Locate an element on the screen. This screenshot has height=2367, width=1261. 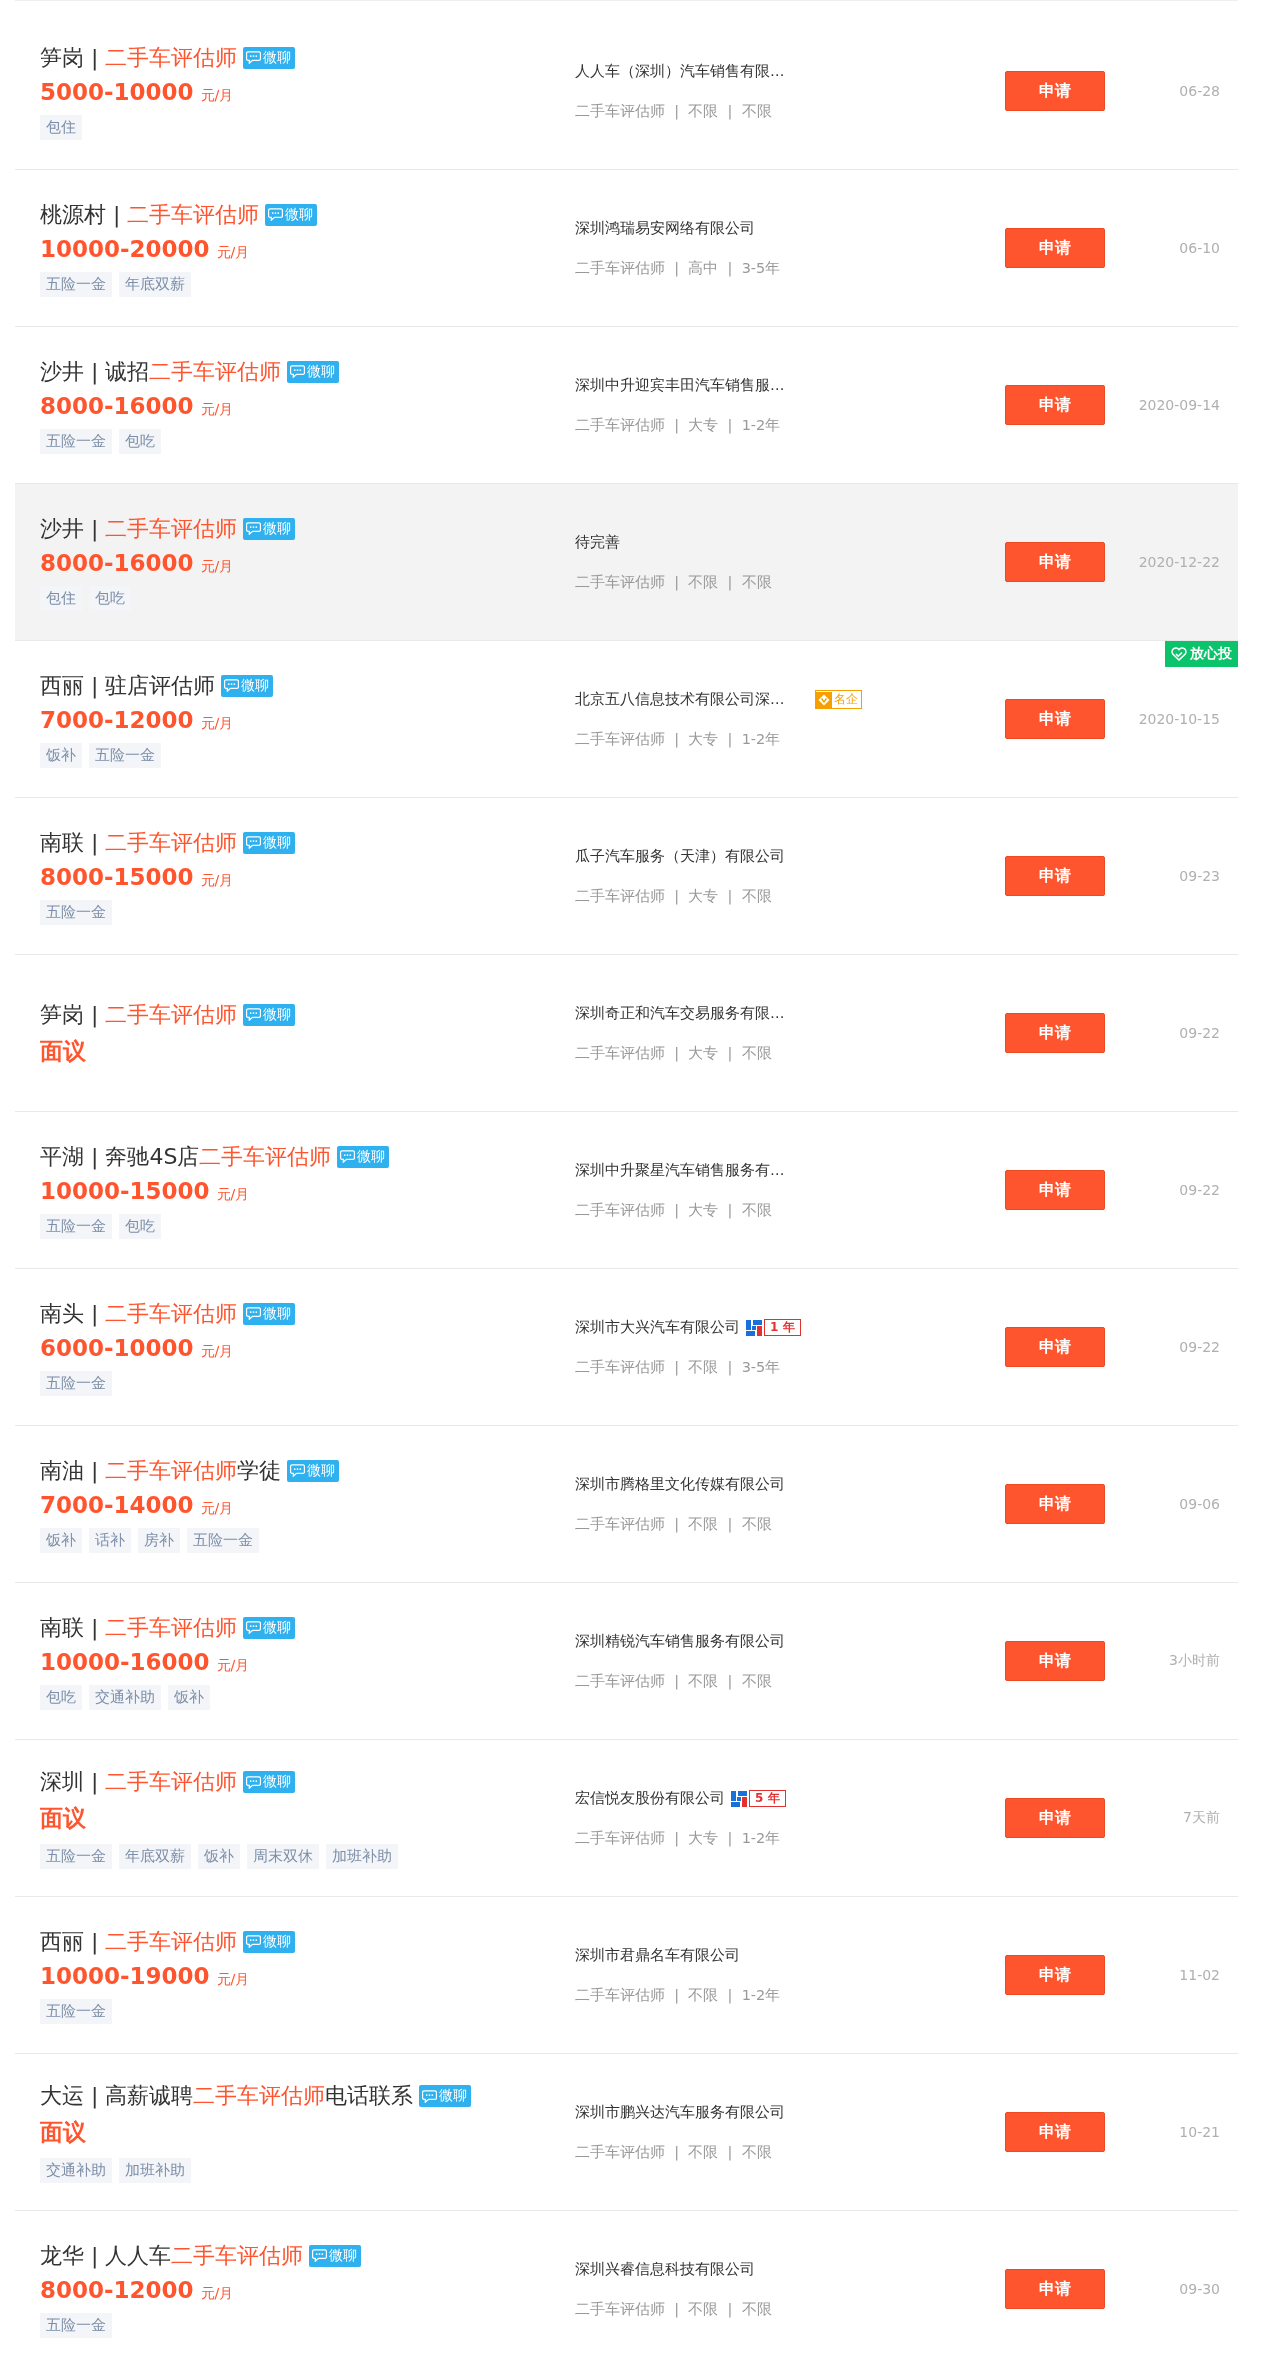
job-title: 龙华 | 人人车二手车评估师 is located at coordinates (172, 2255).